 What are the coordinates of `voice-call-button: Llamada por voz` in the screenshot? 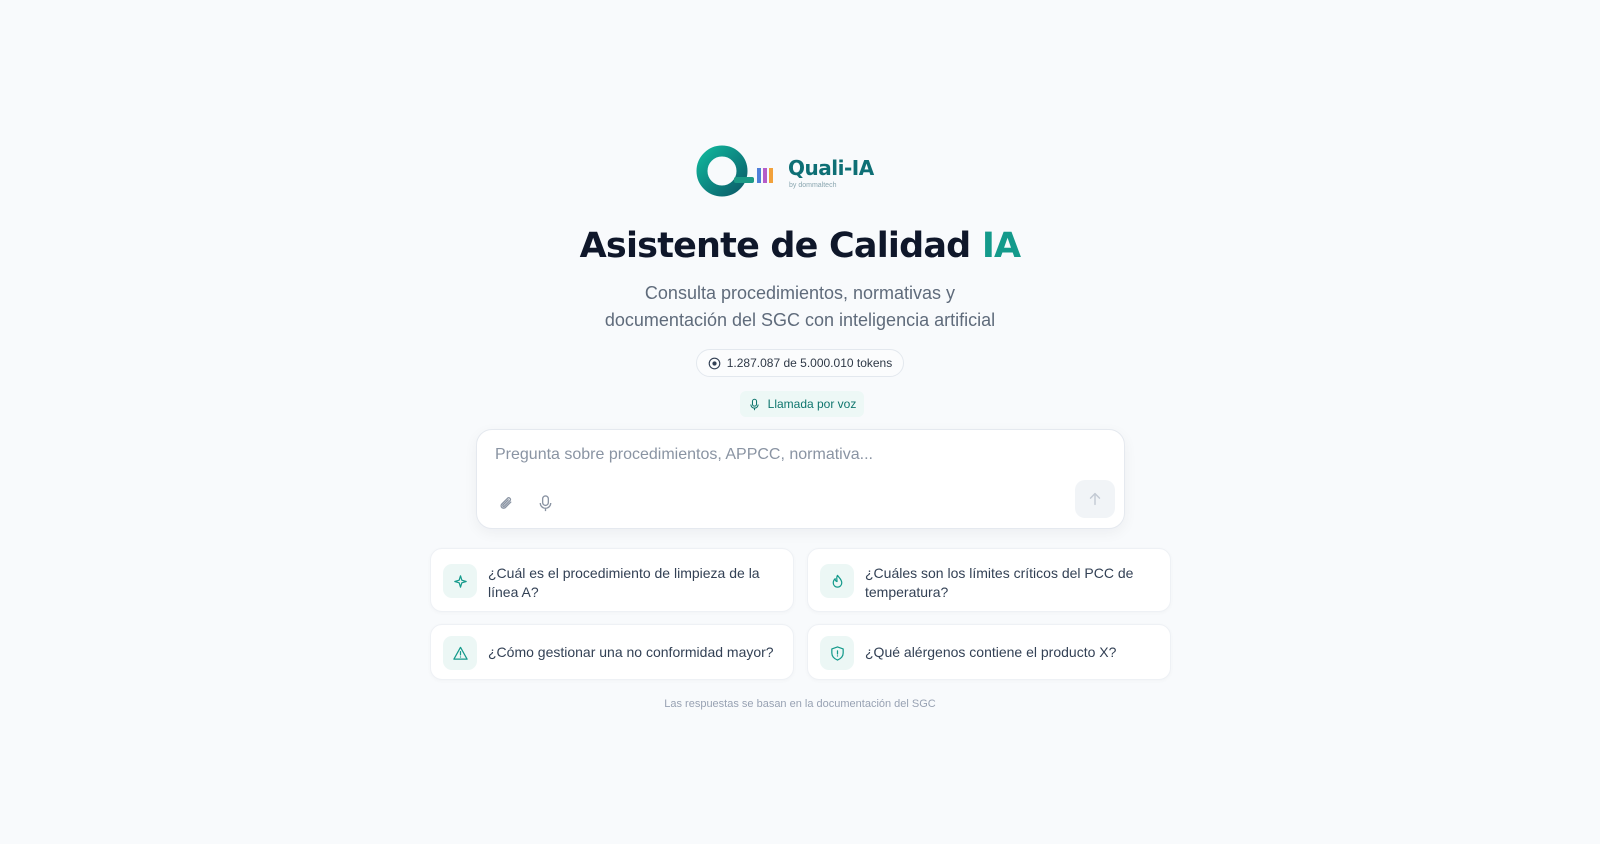 It's located at (802, 404).